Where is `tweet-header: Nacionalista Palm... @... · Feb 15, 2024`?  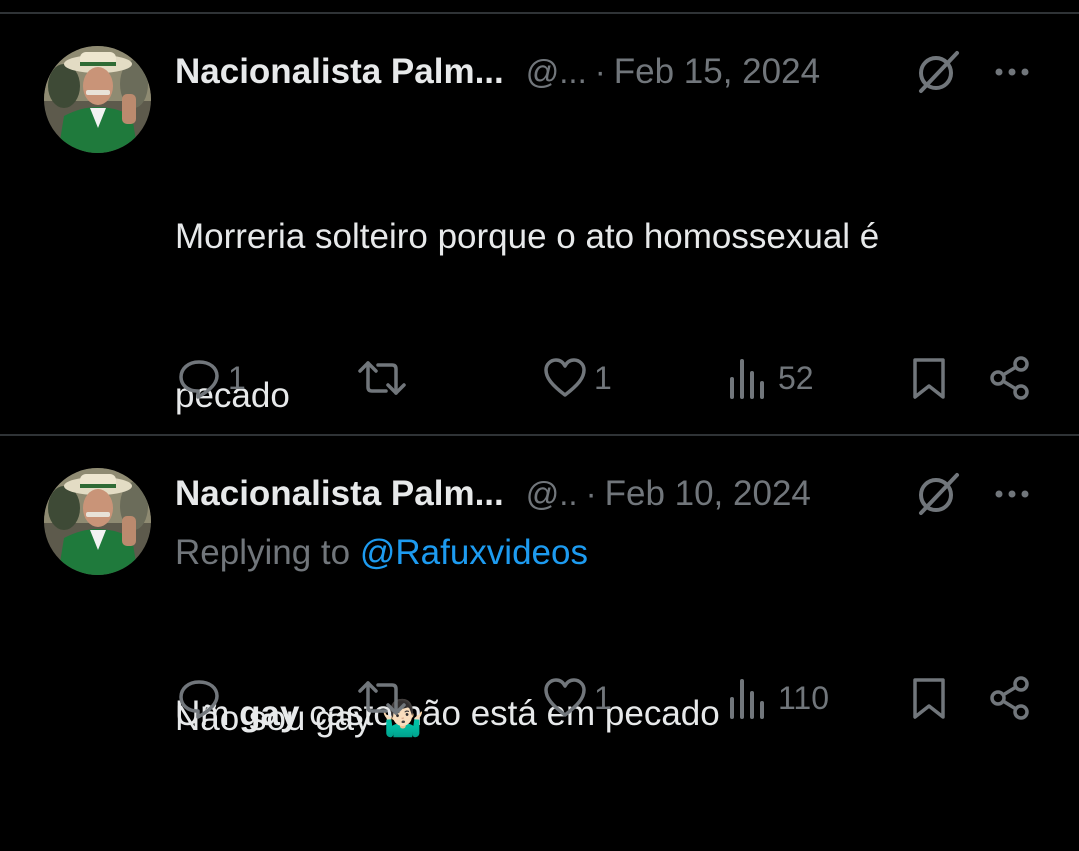 tweet-header: Nacionalista Palm... @... · Feb 15, 2024 is located at coordinates (497, 72).